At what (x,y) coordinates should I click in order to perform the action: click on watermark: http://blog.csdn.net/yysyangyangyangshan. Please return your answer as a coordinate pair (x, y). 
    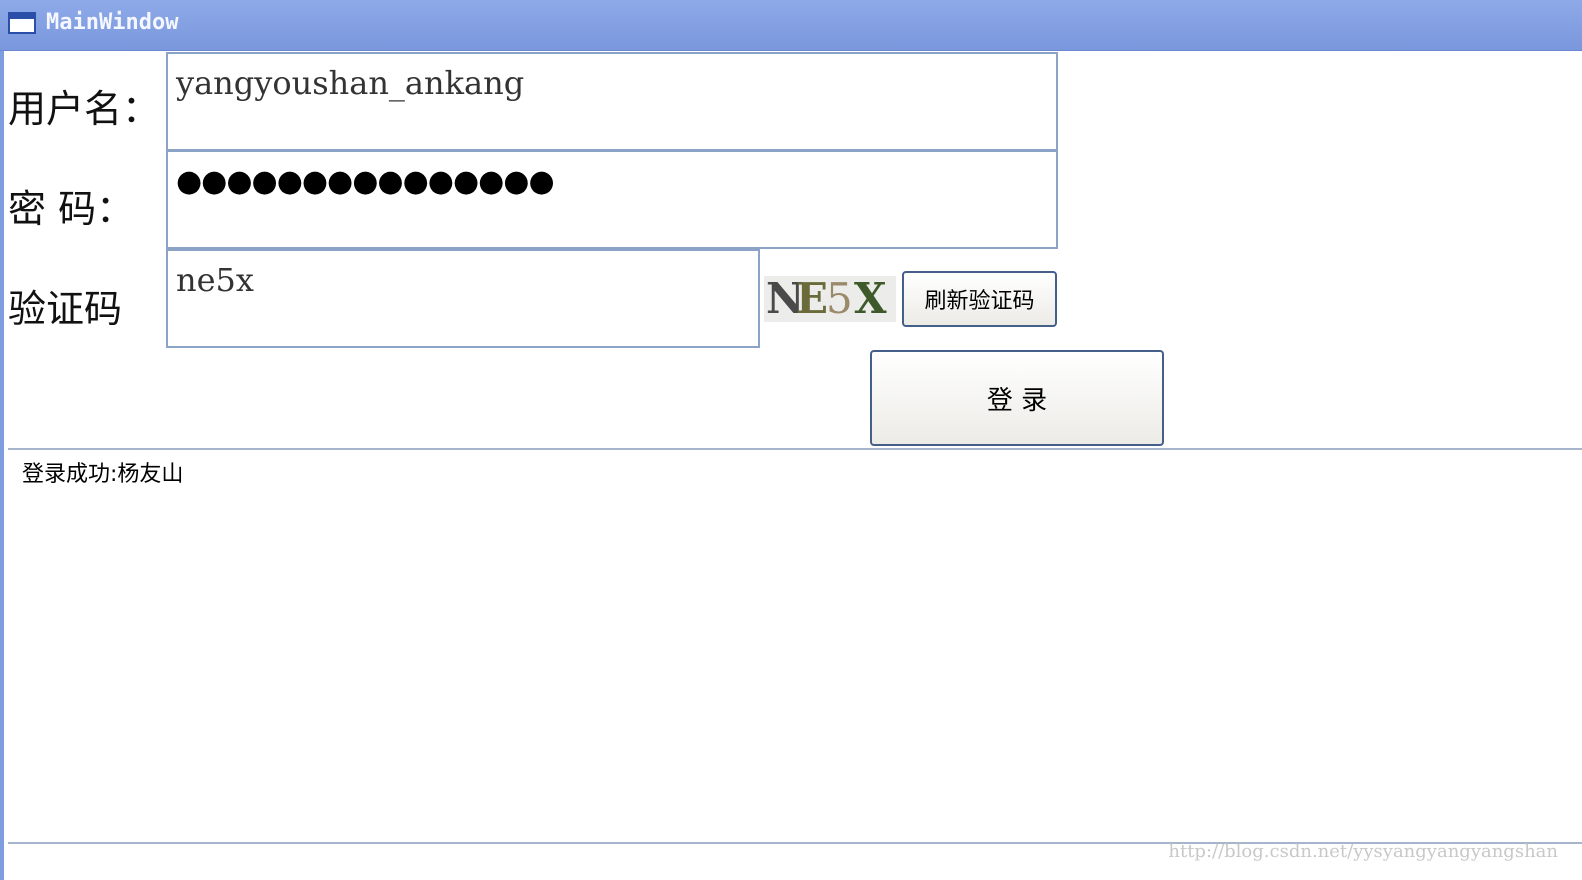
    Looking at the image, I should click on (1363, 851).